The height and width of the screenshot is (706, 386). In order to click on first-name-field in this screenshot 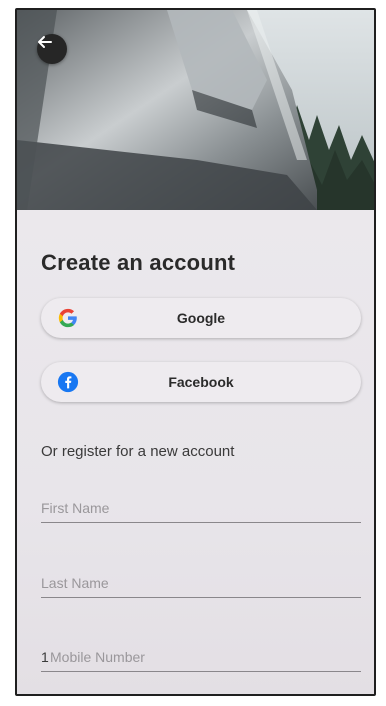, I will do `click(201, 509)`.